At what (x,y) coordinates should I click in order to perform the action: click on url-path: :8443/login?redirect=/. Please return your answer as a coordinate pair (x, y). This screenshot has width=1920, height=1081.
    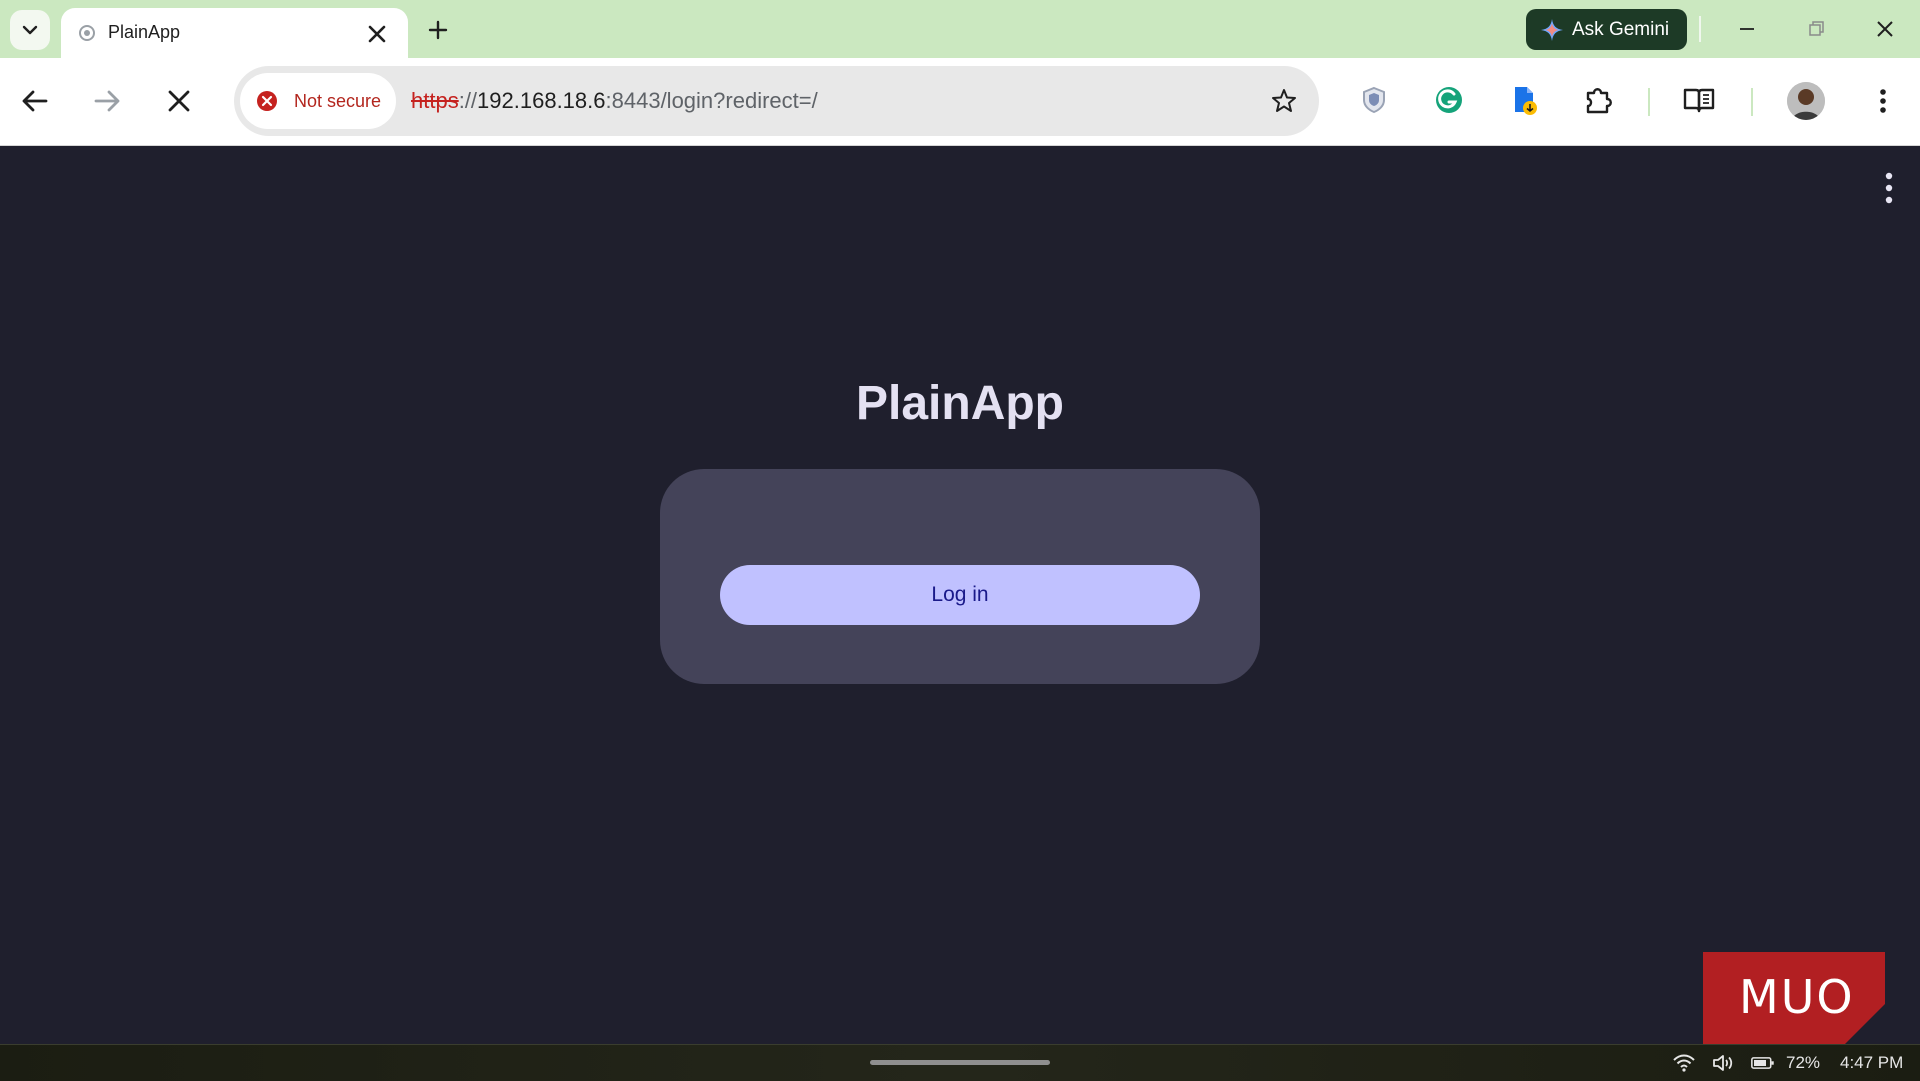
    Looking at the image, I should click on (711, 100).